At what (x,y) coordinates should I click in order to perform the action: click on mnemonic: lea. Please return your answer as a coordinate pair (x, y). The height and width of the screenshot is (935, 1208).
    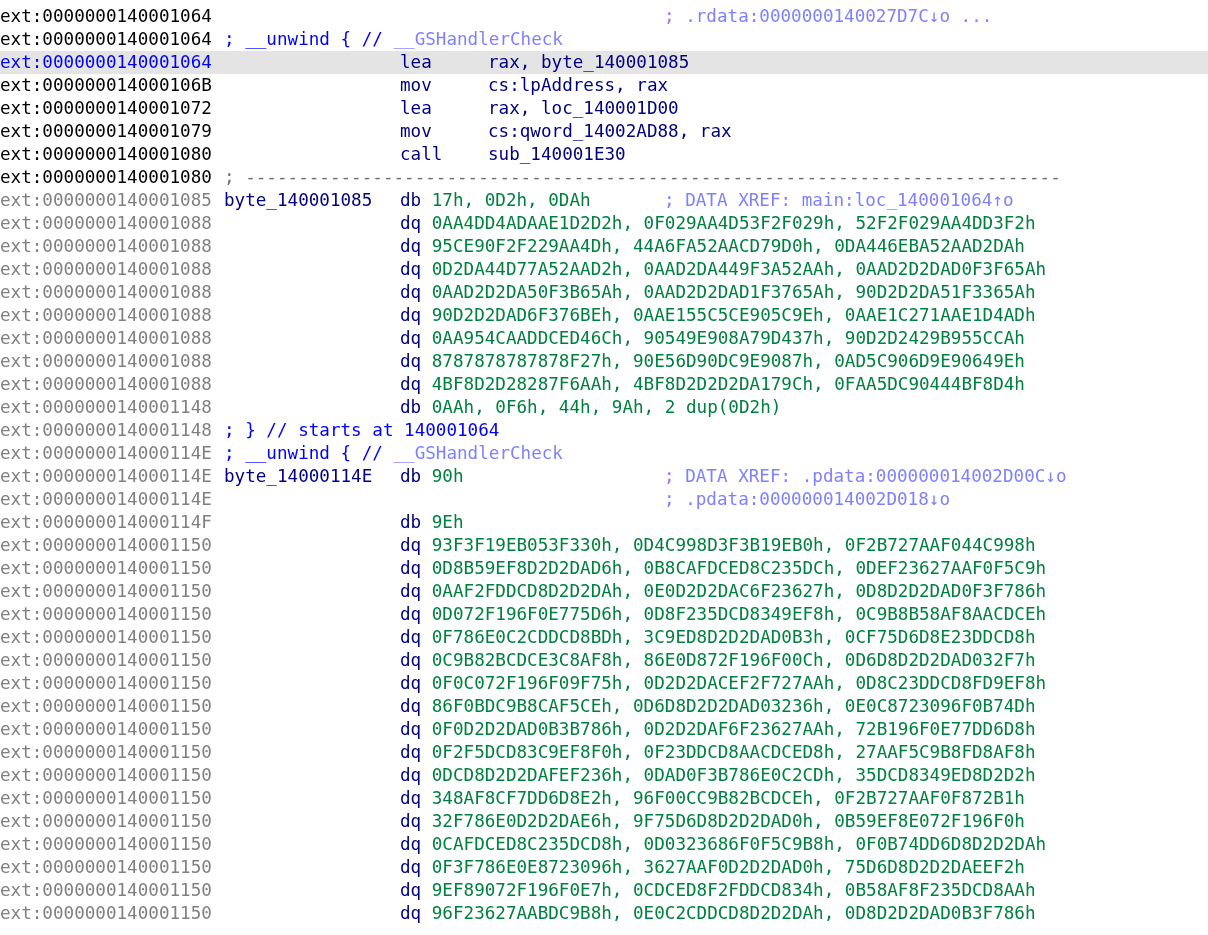
    Looking at the image, I should click on (416, 62).